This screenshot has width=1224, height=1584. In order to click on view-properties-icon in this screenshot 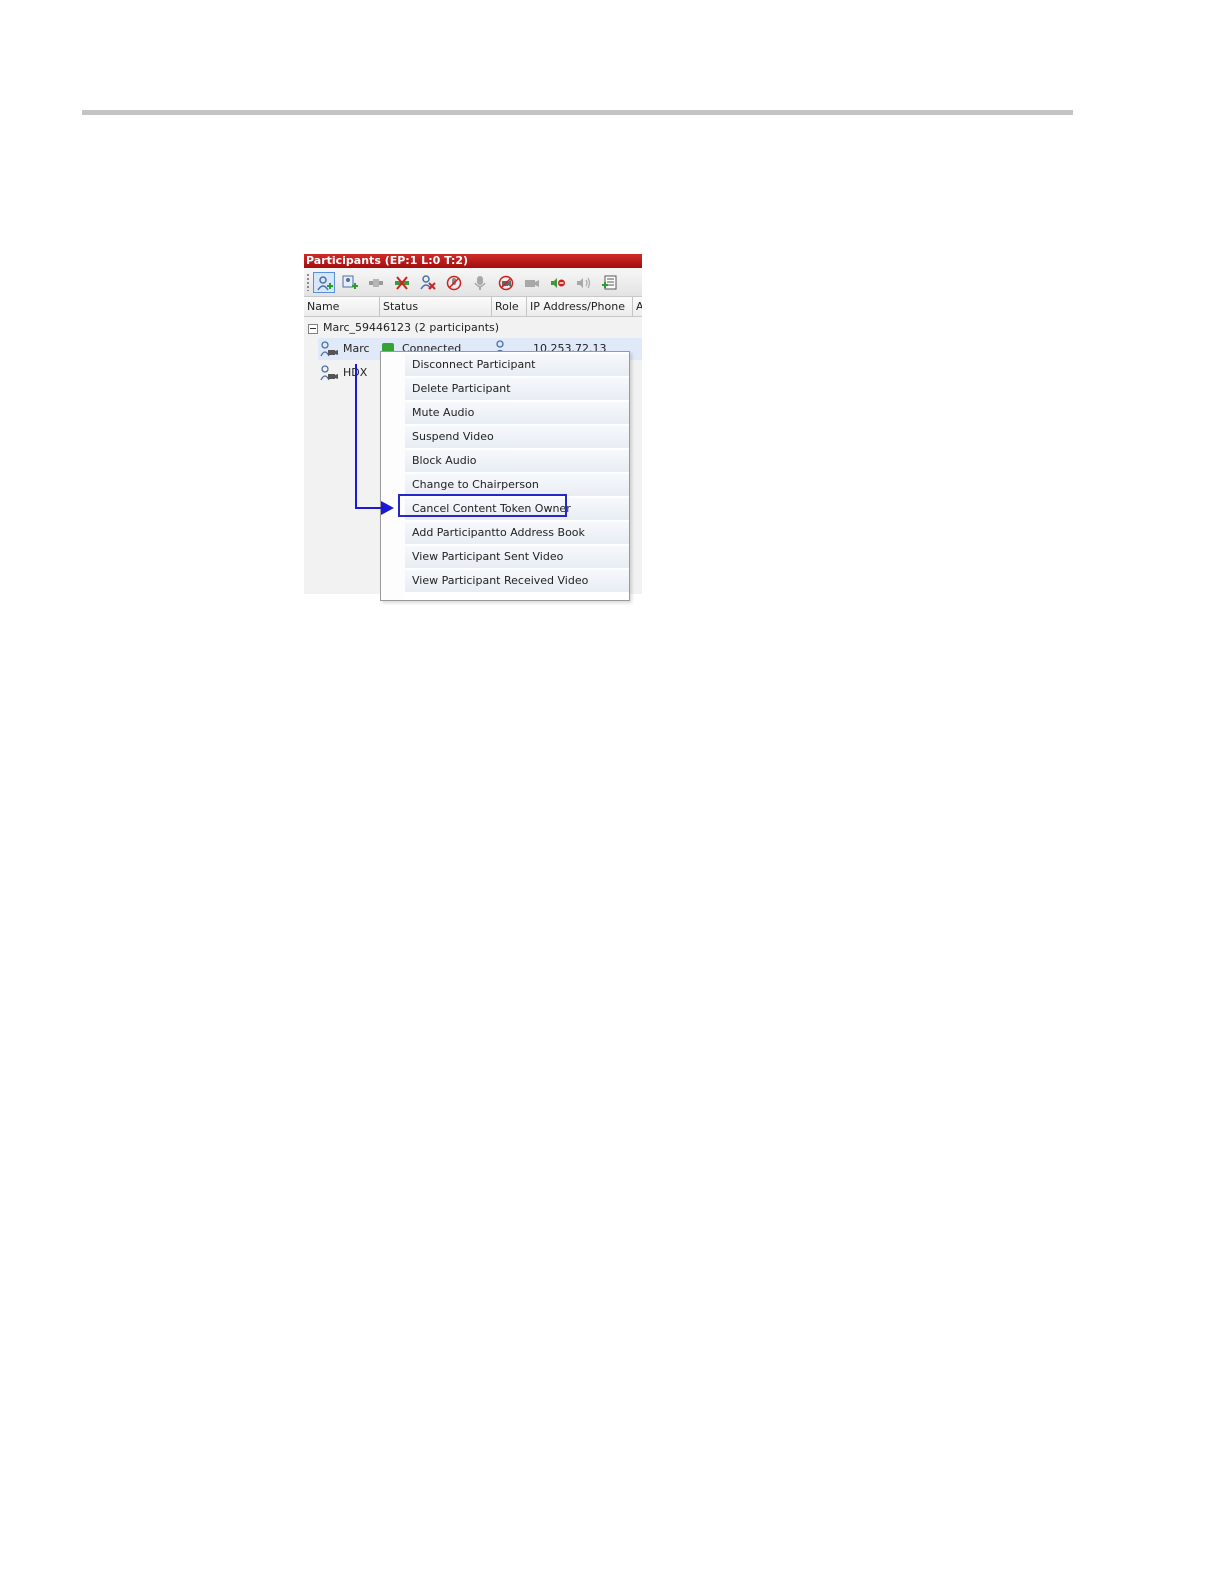, I will do `click(609, 282)`.